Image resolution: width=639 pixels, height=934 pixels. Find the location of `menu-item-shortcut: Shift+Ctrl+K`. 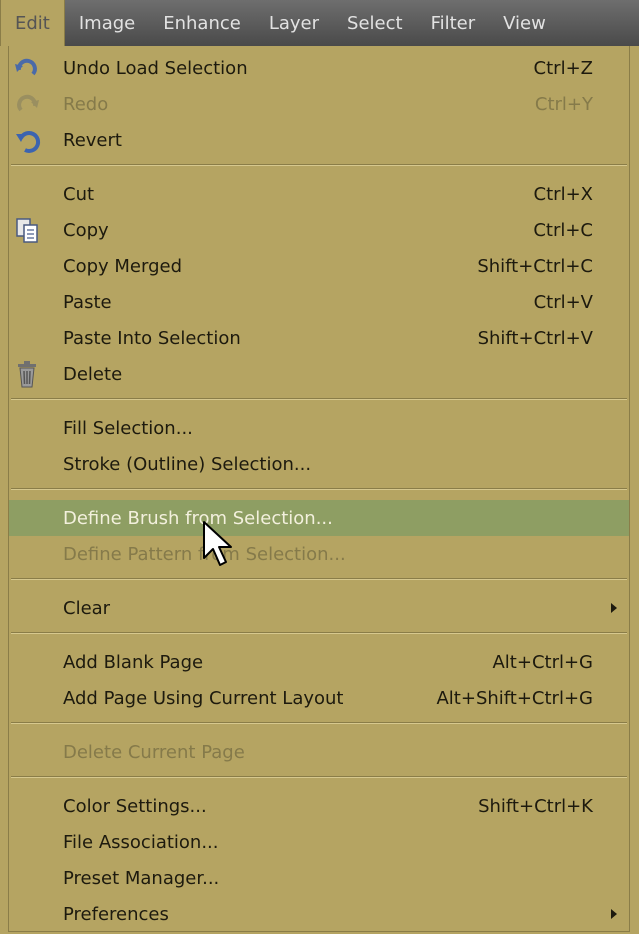

menu-item-shortcut: Shift+Ctrl+K is located at coordinates (535, 806).